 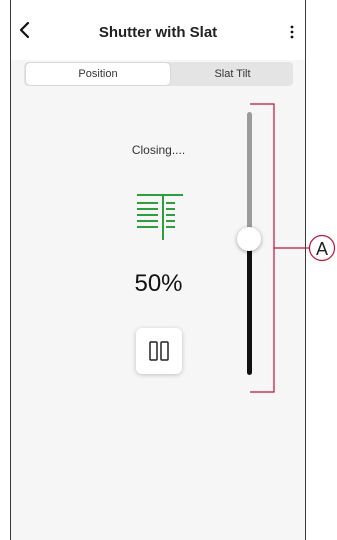 What do you see at coordinates (249, 239) in the screenshot?
I see `slider-thumb` at bounding box center [249, 239].